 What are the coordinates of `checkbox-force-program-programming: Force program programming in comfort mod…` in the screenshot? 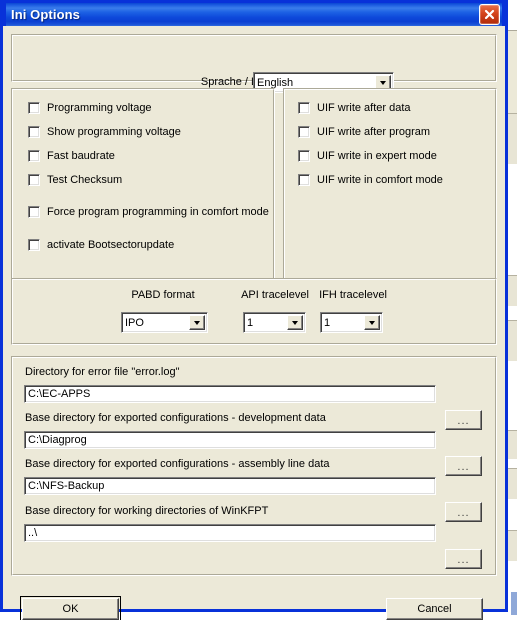 It's located at (148, 212).